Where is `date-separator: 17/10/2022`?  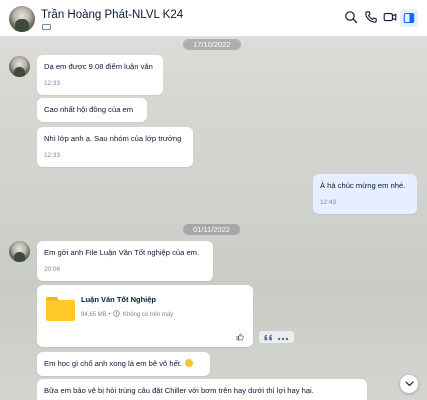 date-separator: 17/10/2022 is located at coordinates (212, 44).